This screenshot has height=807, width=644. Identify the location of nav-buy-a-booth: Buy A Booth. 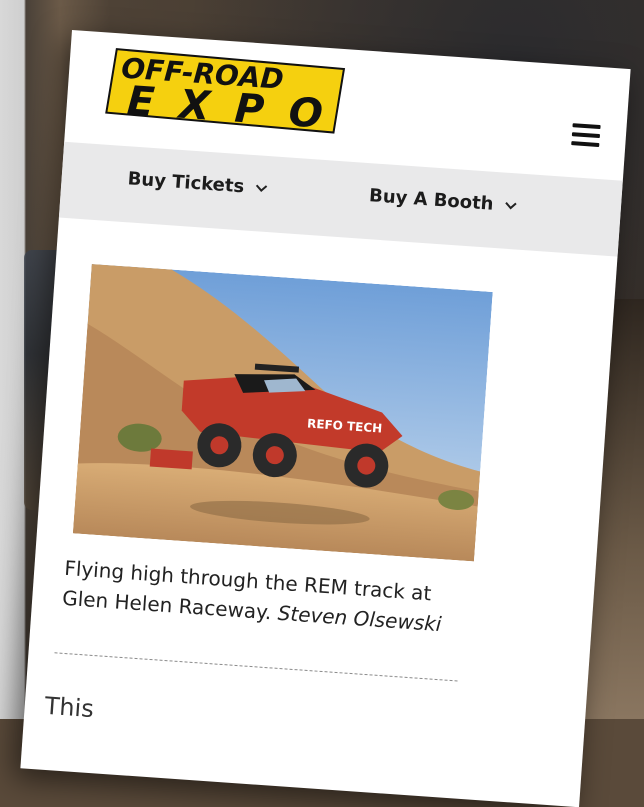
(443, 200).